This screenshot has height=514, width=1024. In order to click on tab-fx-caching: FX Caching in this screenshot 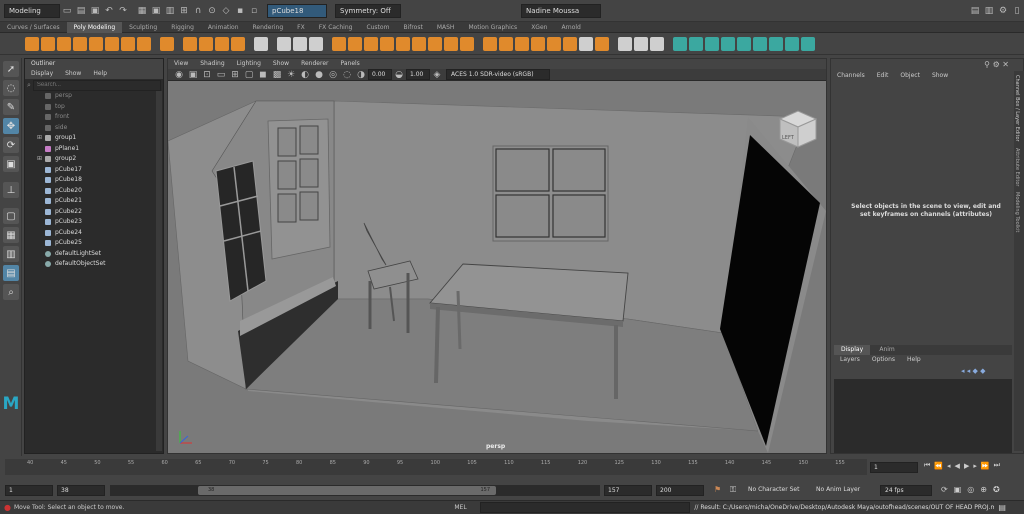, I will do `click(336, 27)`.